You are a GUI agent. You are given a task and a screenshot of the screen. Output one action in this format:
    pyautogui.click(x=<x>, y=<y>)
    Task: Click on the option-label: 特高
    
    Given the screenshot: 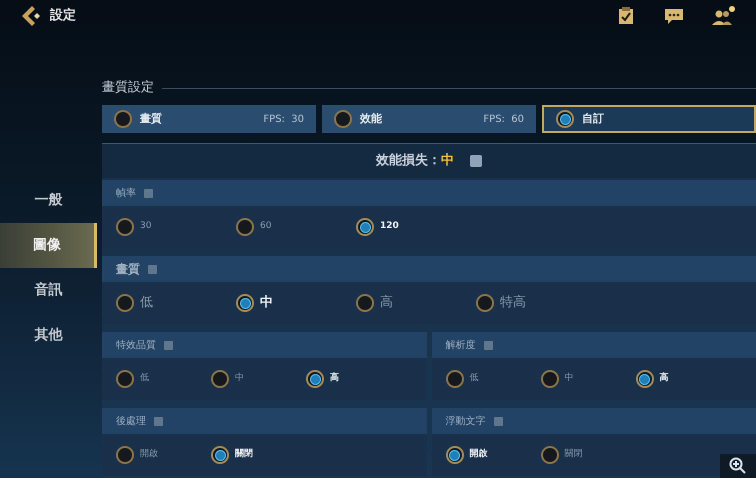 What is the action you would take?
    pyautogui.click(x=513, y=303)
    